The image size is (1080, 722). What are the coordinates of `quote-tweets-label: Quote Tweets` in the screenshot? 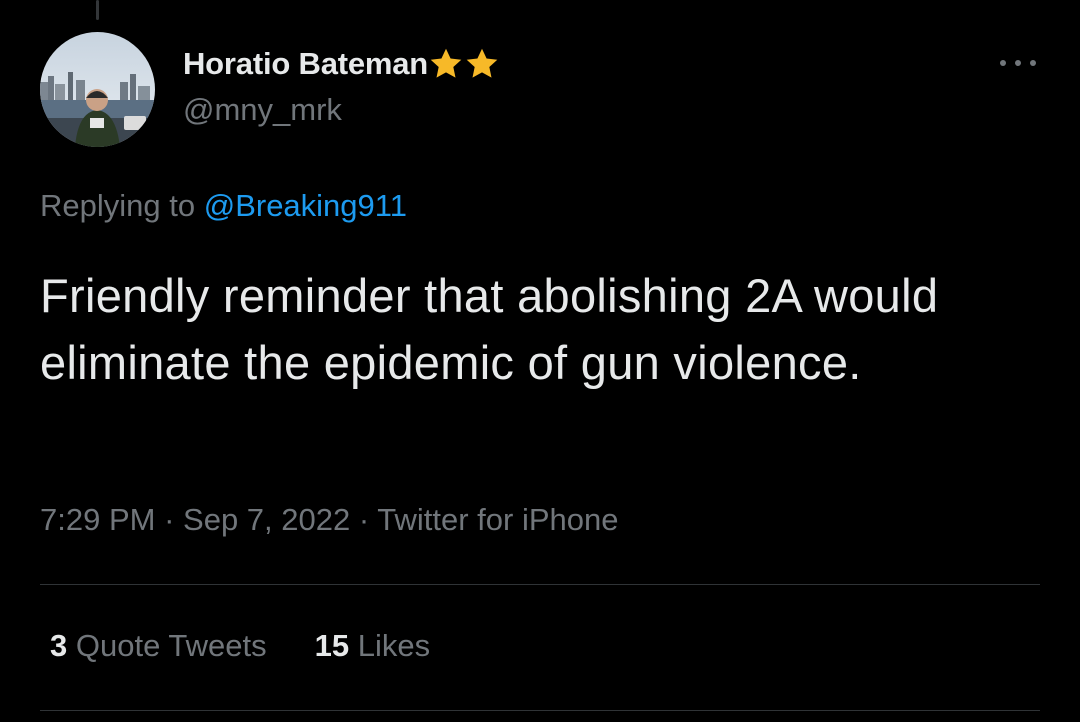 It's located at (171, 645).